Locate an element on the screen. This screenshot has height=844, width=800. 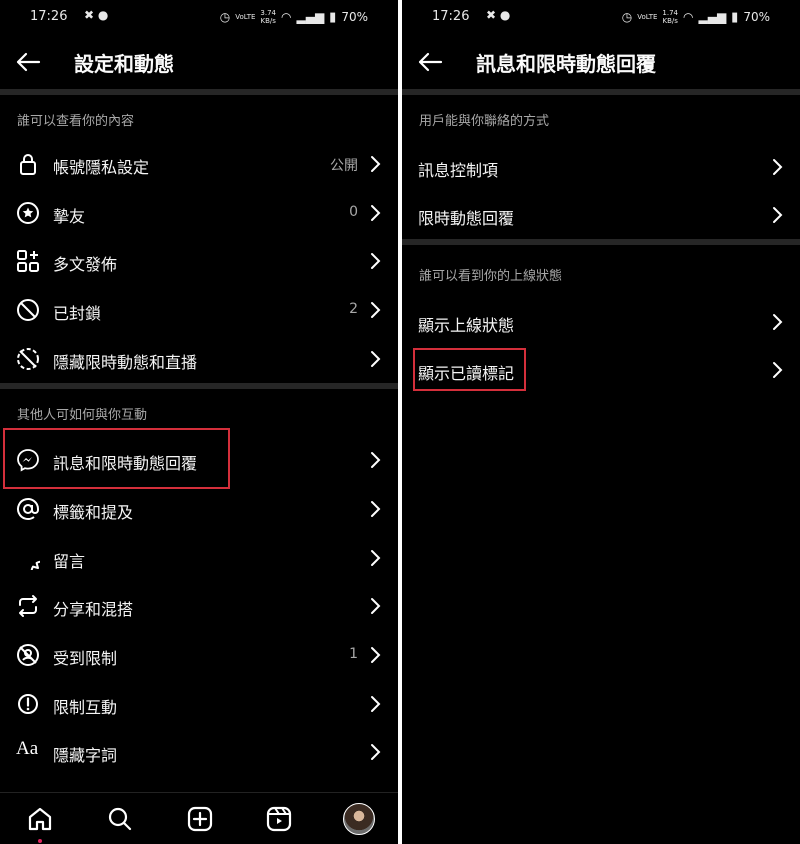
settings-item-label: 受到限制 is located at coordinates (85, 658).